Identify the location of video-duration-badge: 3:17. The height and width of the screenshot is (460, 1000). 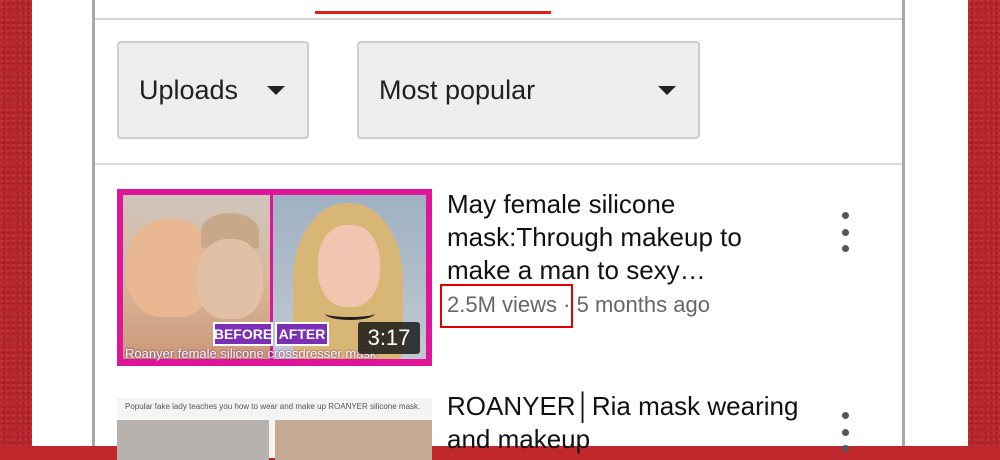
(389, 338).